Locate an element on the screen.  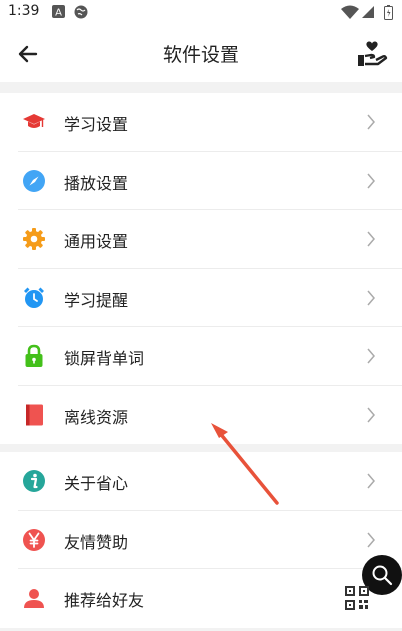
search-icon is located at coordinates (382, 575).